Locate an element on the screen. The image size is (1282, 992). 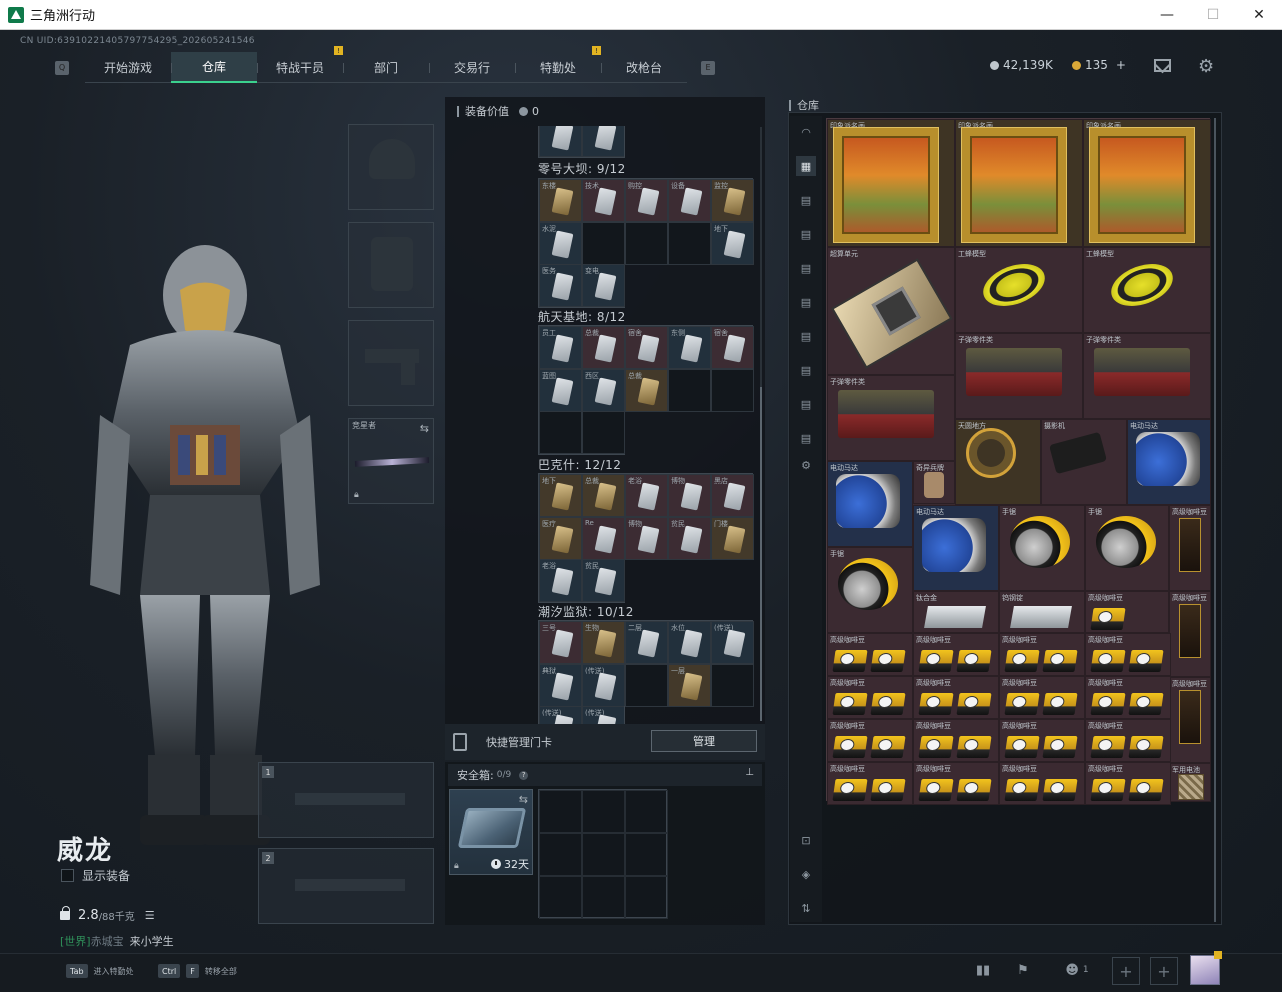
ticket-balance: 135 + is located at coordinates (1099, 65).